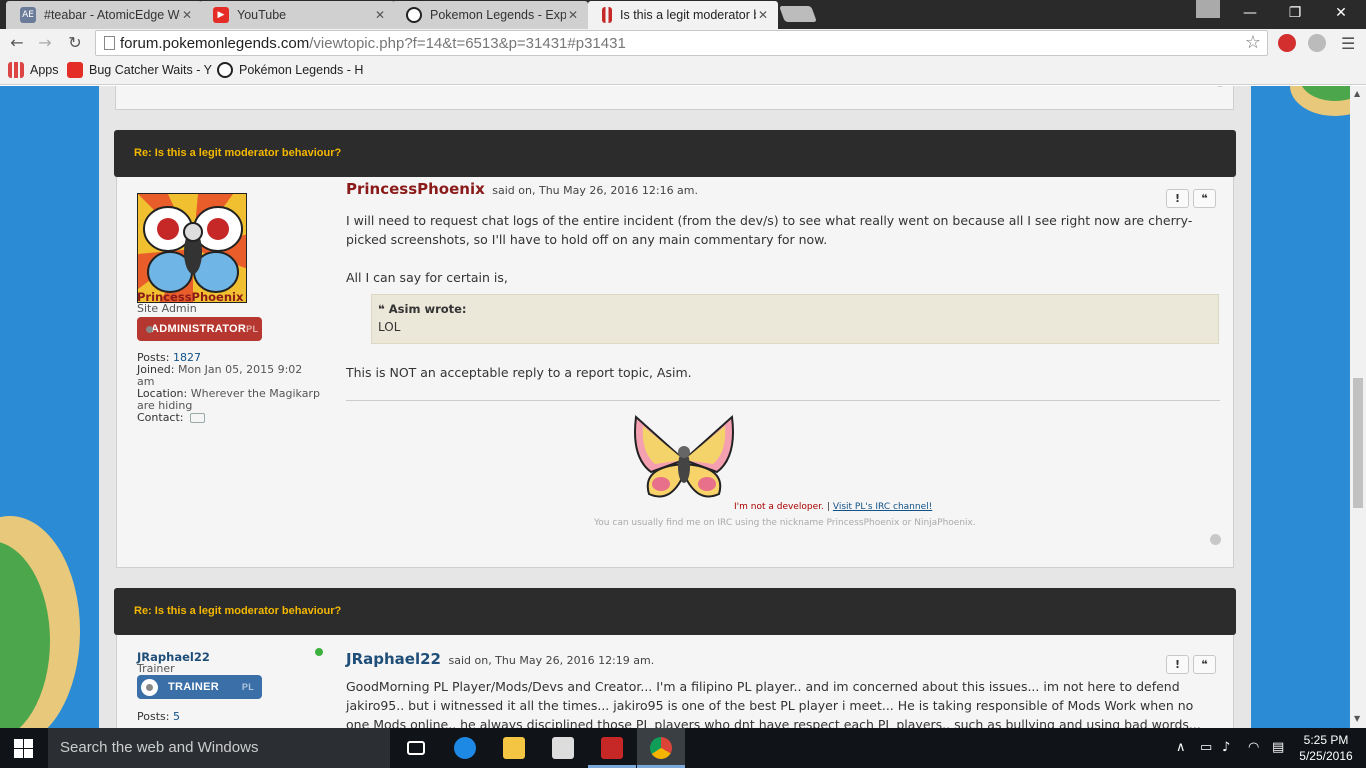 The width and height of the screenshot is (1366, 768). Describe the element at coordinates (1253, 747) in the screenshot. I see `wifi-icon: ◠` at that location.